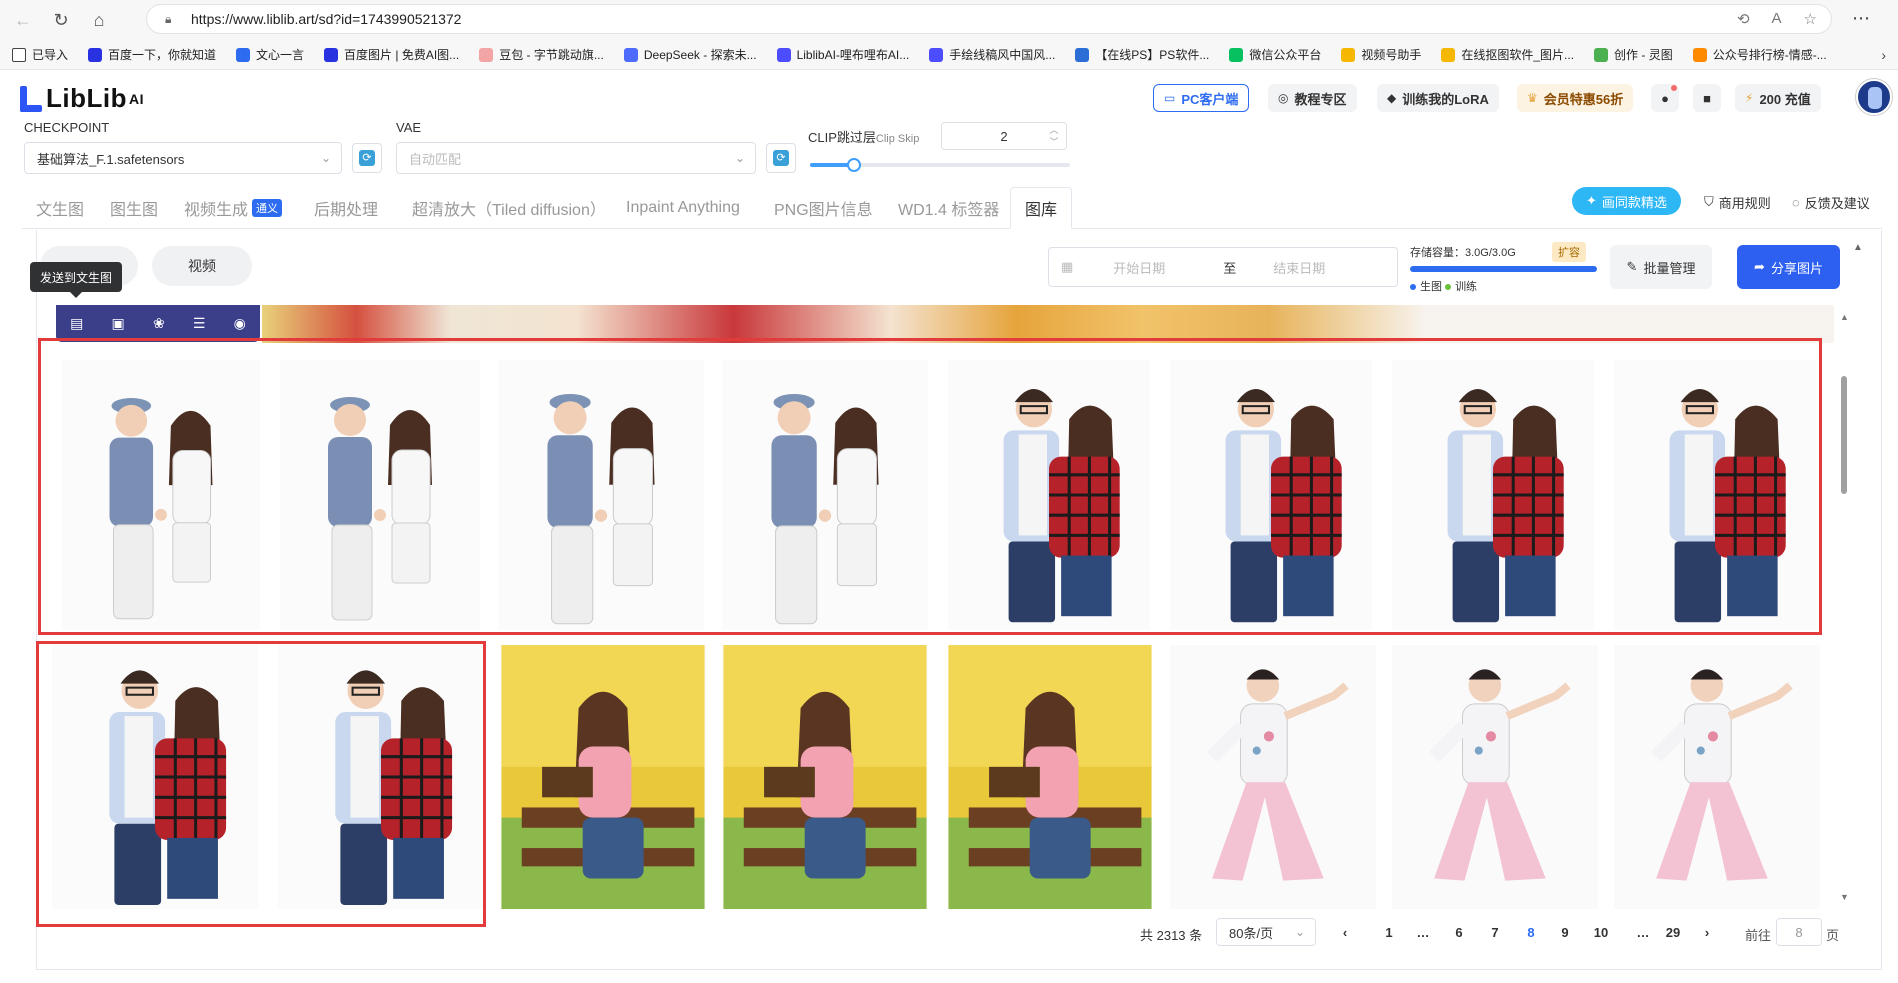 The height and width of the screenshot is (983, 1898). Describe the element at coordinates (576, 158) in the screenshot. I see `vae-select: 自动匹配 ⌄` at that location.